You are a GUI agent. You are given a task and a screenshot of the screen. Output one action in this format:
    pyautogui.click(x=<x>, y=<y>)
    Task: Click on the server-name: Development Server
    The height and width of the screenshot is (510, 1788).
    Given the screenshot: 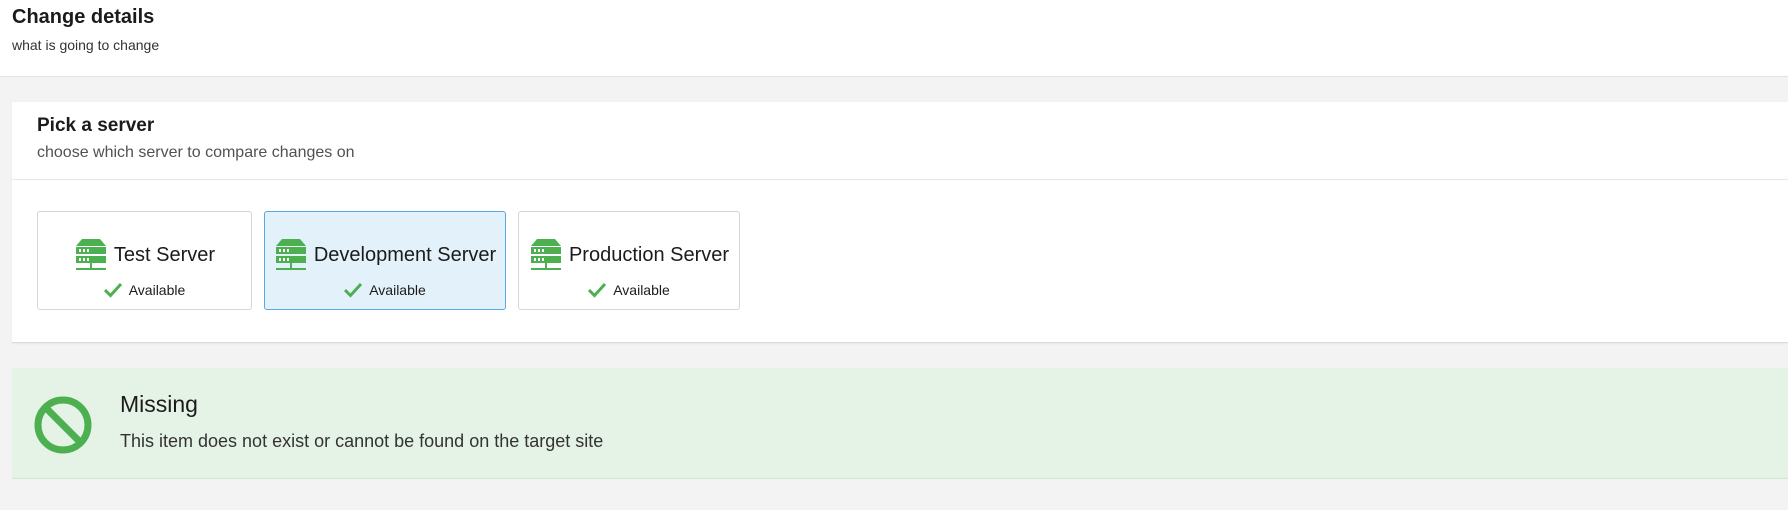 What is the action you would take?
    pyautogui.click(x=405, y=255)
    